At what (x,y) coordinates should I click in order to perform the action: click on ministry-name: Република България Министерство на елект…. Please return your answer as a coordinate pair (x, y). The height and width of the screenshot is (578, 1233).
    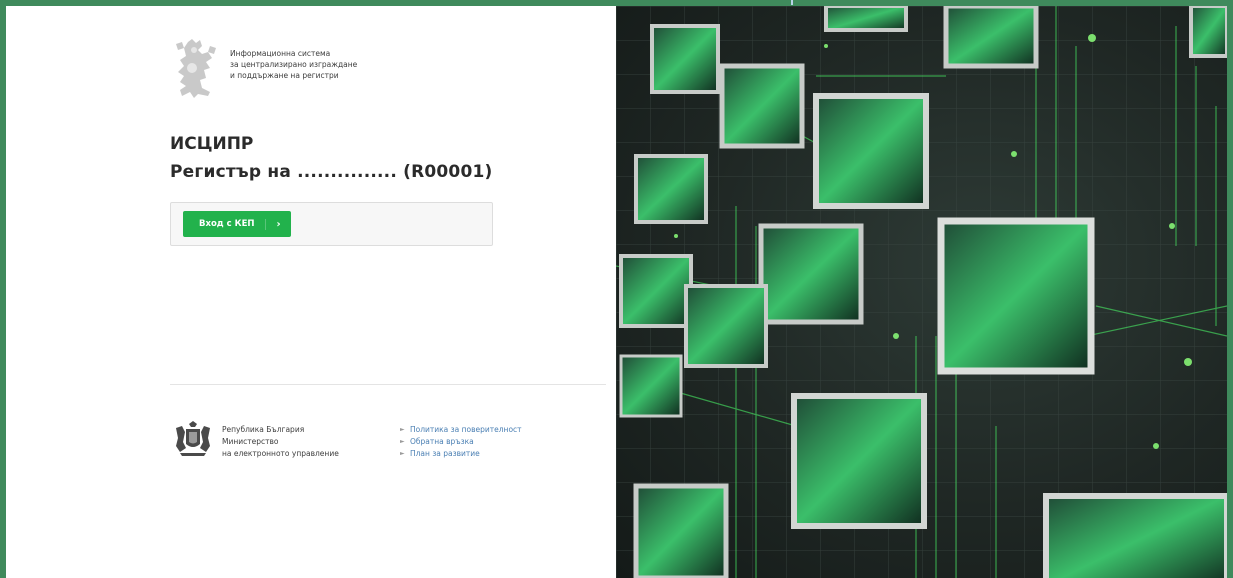
    Looking at the image, I should click on (280, 442).